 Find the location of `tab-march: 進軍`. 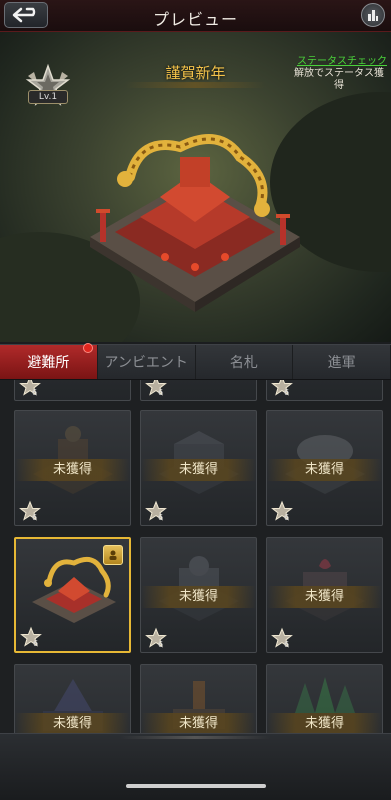

tab-march: 進軍 is located at coordinates (342, 362).